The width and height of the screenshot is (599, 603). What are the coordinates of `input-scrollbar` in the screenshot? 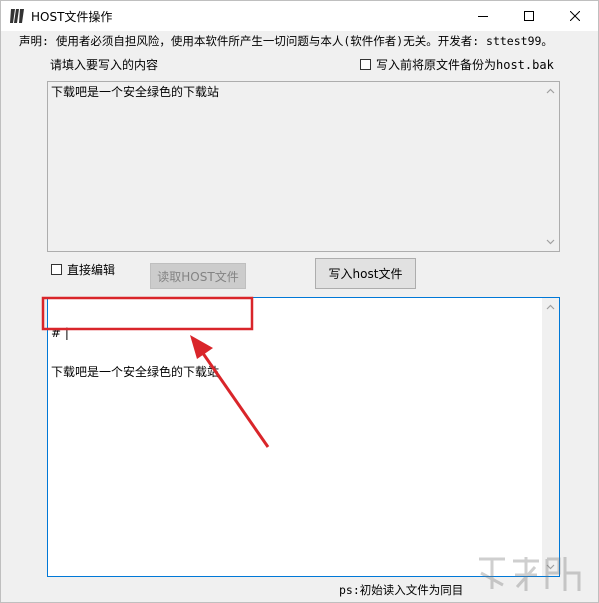 It's located at (550, 166).